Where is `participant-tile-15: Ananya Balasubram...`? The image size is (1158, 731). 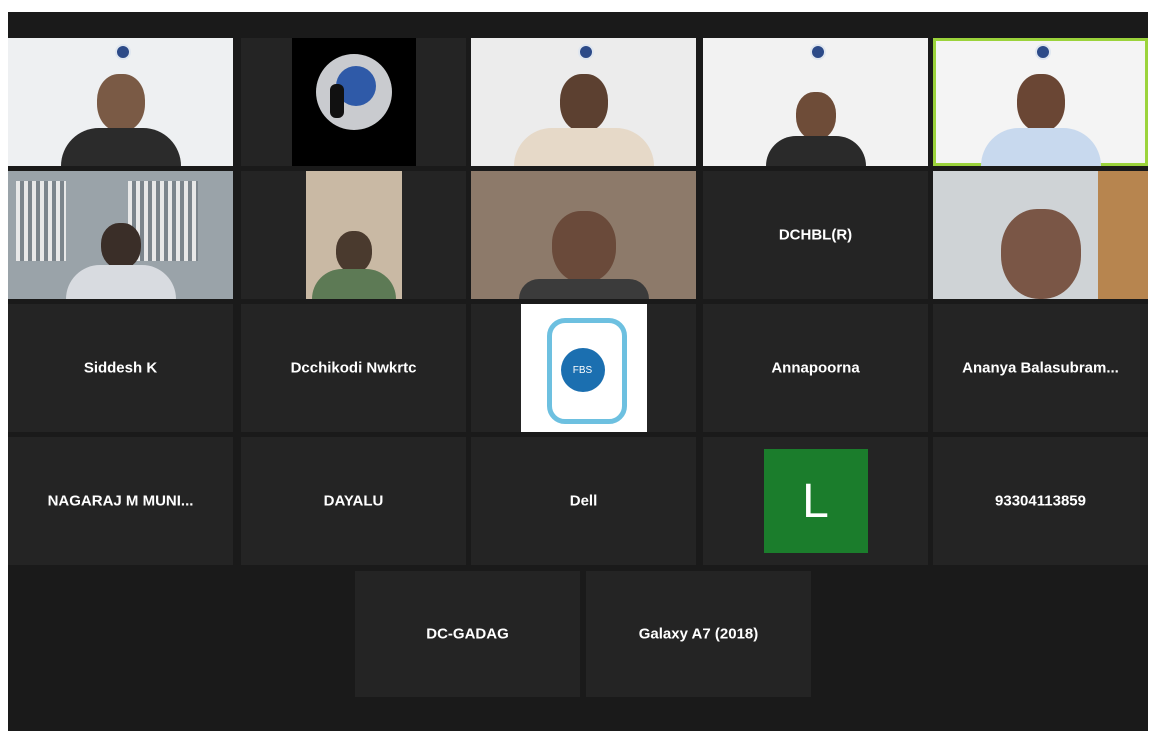
participant-tile-15: Ananya Balasubram... is located at coordinates (1040, 368).